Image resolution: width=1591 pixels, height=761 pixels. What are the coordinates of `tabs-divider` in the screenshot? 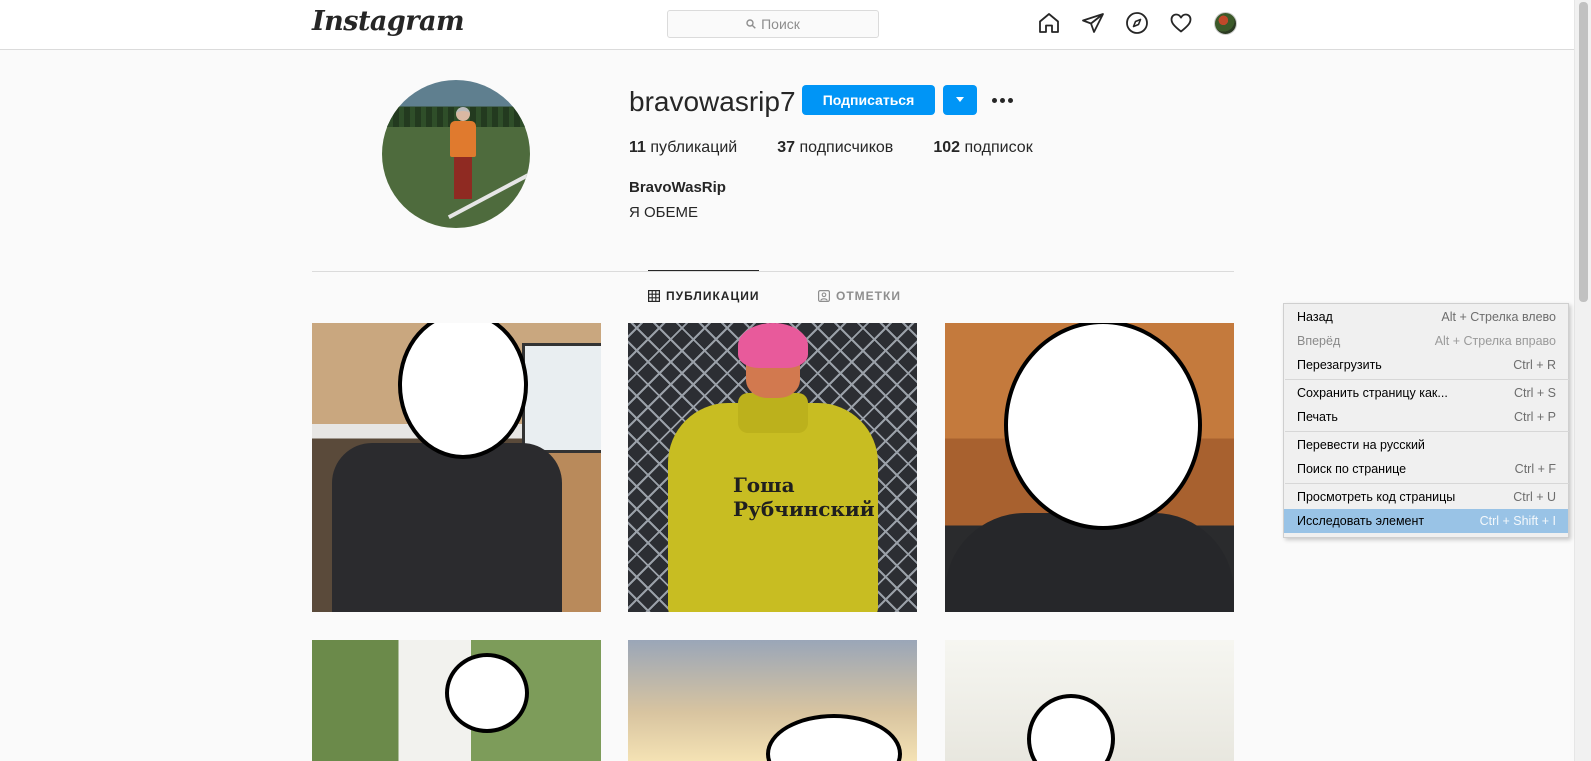 It's located at (773, 271).